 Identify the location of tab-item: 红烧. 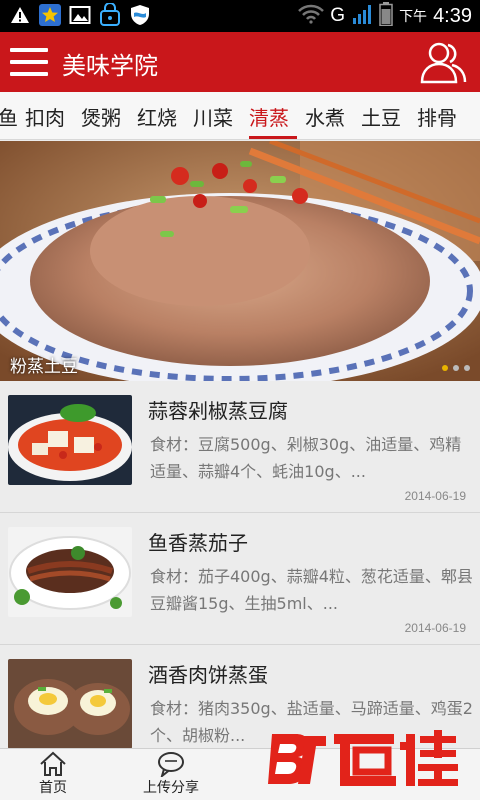
(157, 116).